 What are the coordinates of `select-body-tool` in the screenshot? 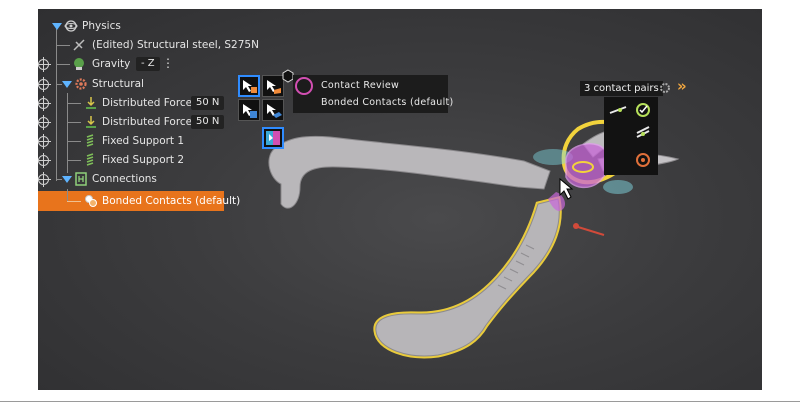 It's located at (249, 86).